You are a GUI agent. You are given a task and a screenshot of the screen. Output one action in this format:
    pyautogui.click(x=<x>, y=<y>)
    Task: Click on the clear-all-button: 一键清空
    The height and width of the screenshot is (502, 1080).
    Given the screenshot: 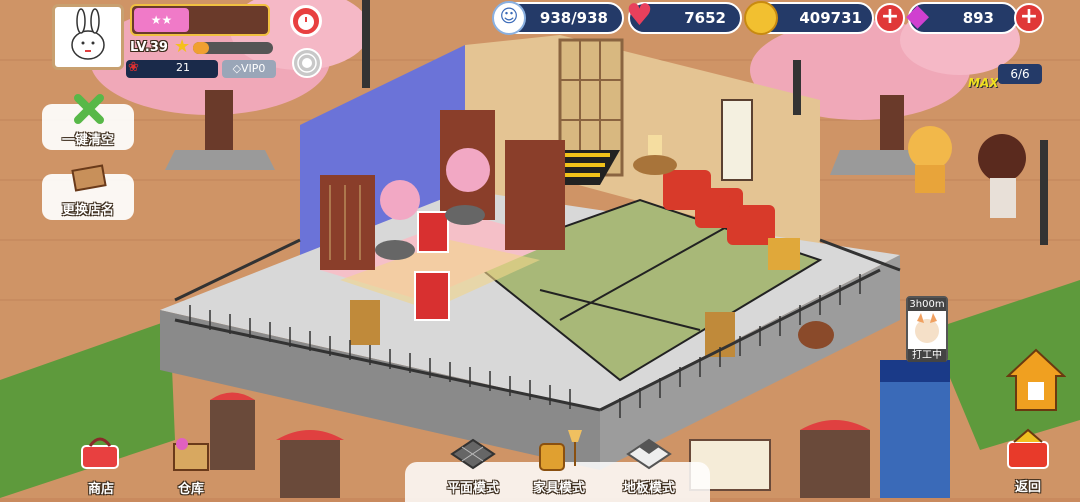 What is the action you would take?
    pyautogui.click(x=88, y=122)
    